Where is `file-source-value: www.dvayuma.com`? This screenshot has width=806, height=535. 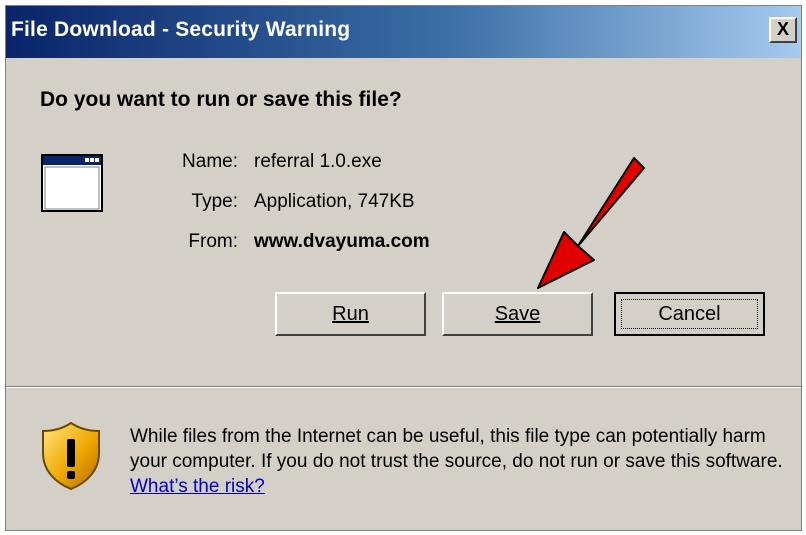
file-source-value: www.dvayuma.com is located at coordinates (342, 241).